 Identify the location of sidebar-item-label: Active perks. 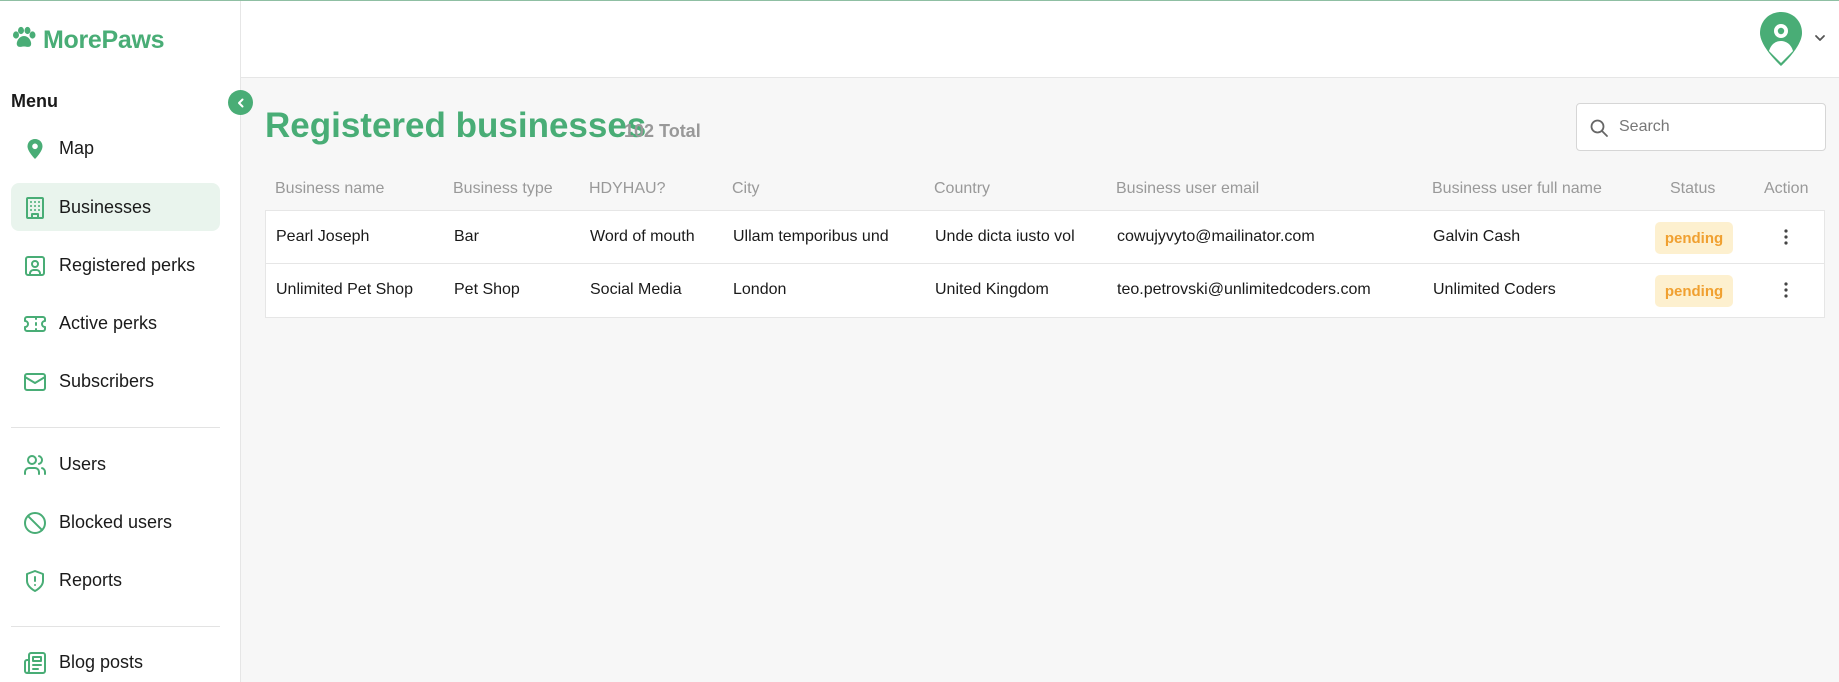
(108, 322).